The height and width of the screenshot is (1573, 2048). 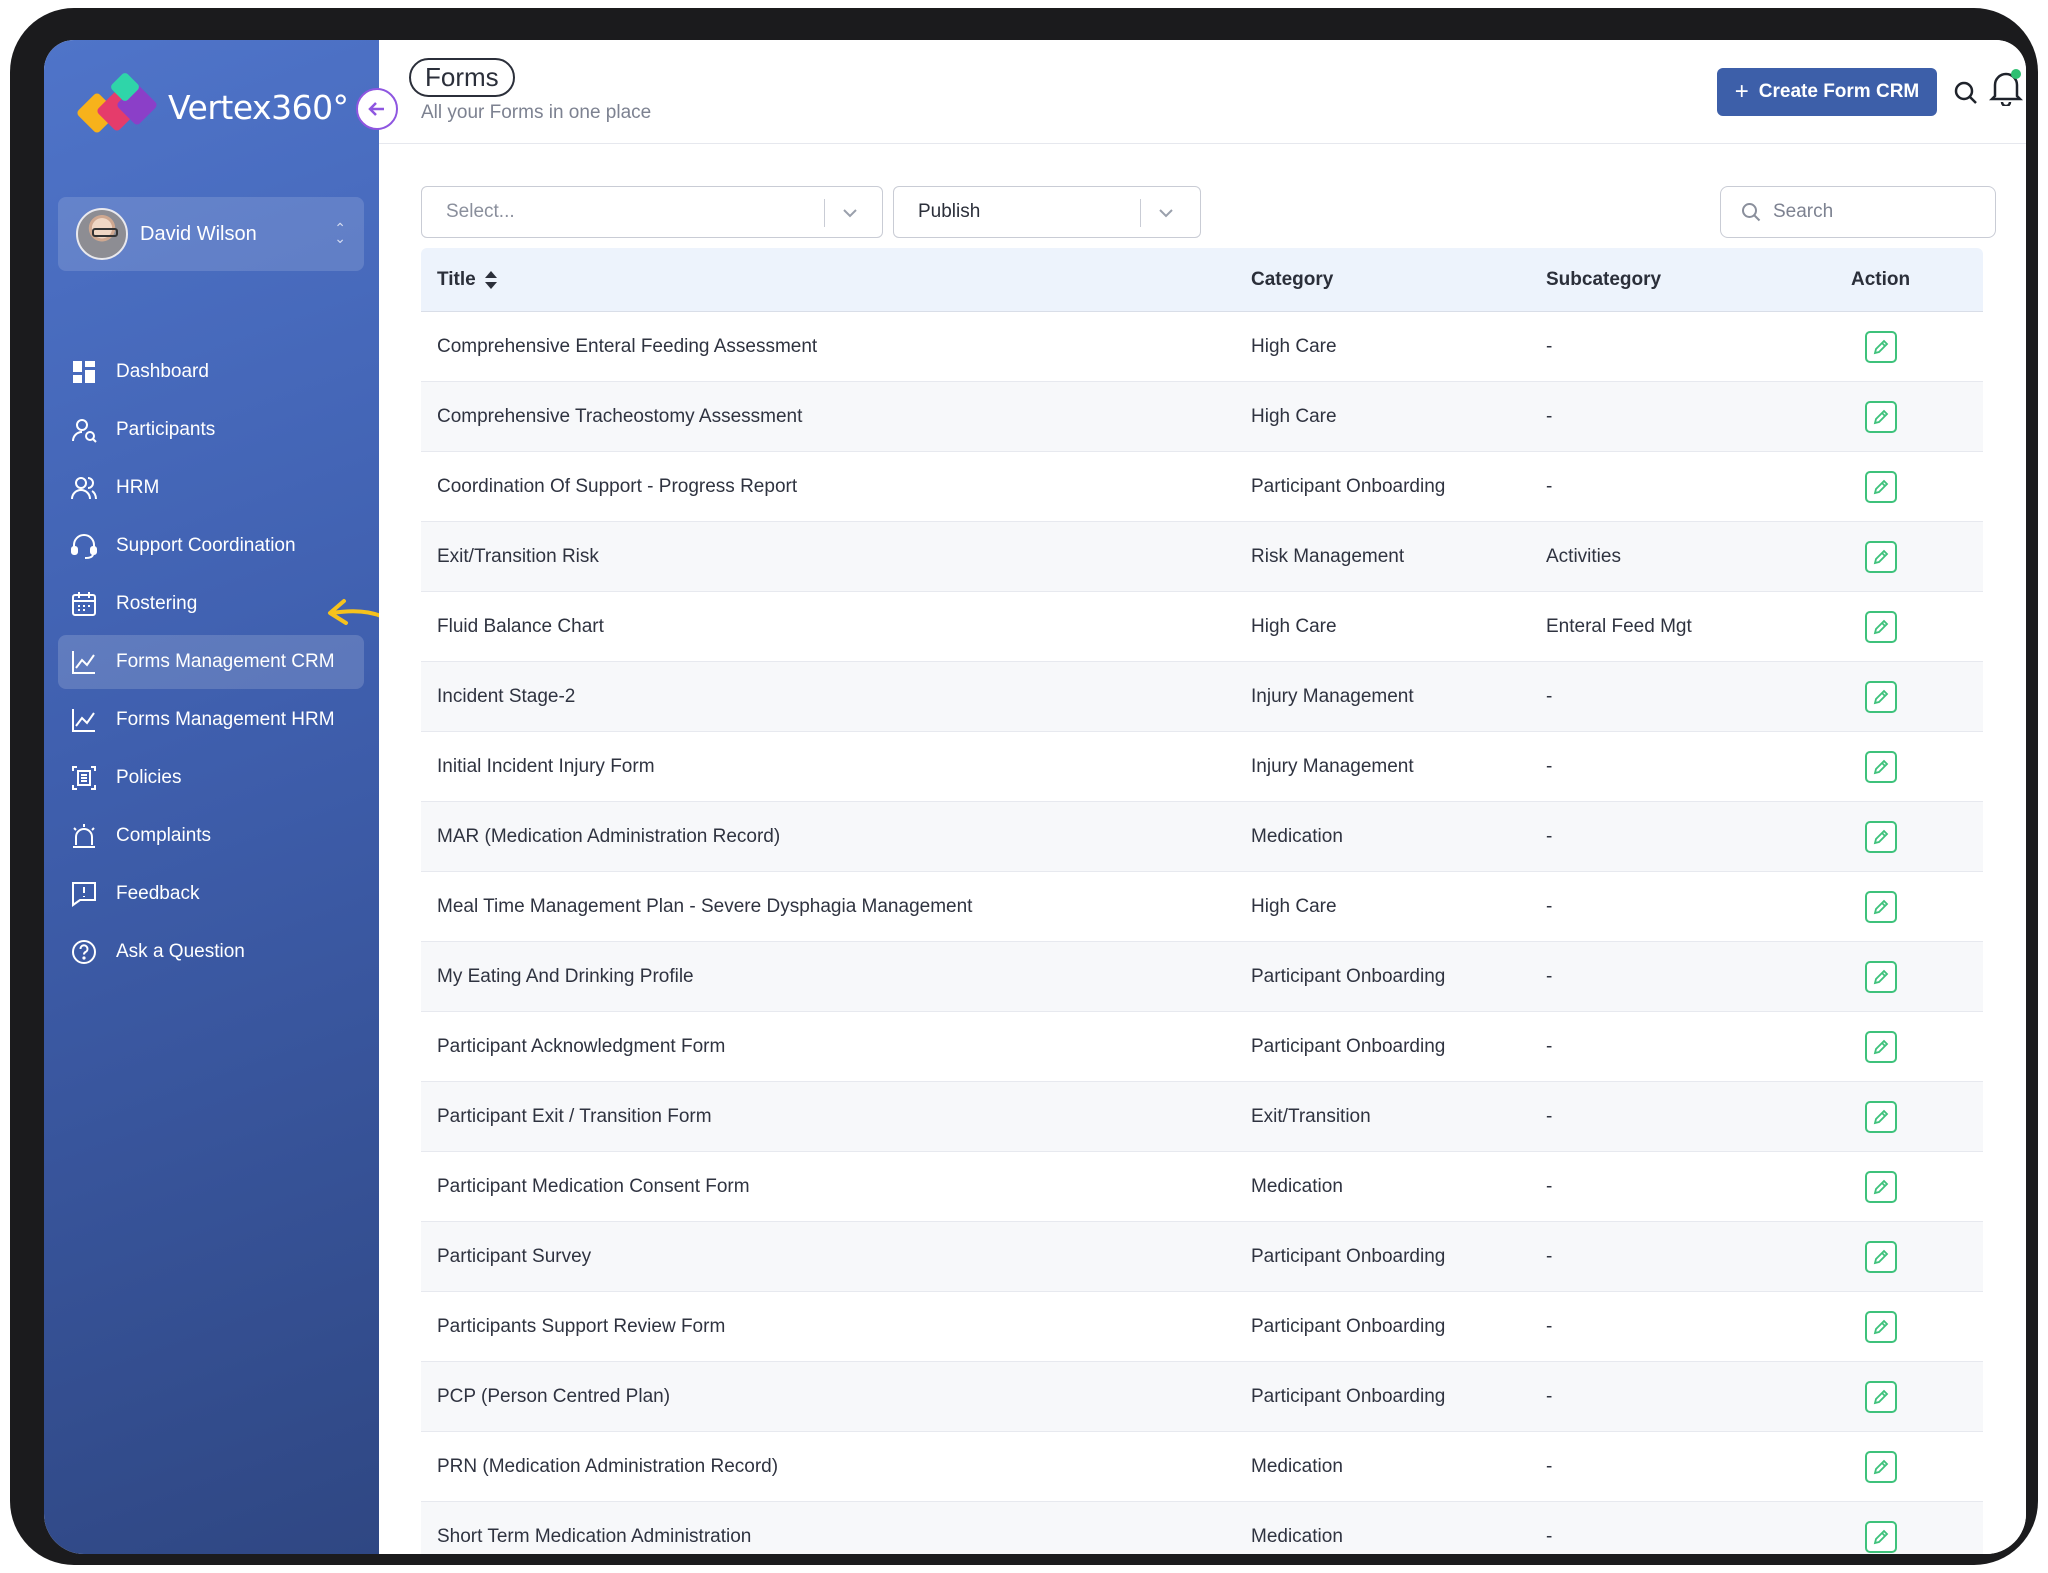 What do you see at coordinates (593, 1186) in the screenshot?
I see `row-title: Participant Medication Consent Form` at bounding box center [593, 1186].